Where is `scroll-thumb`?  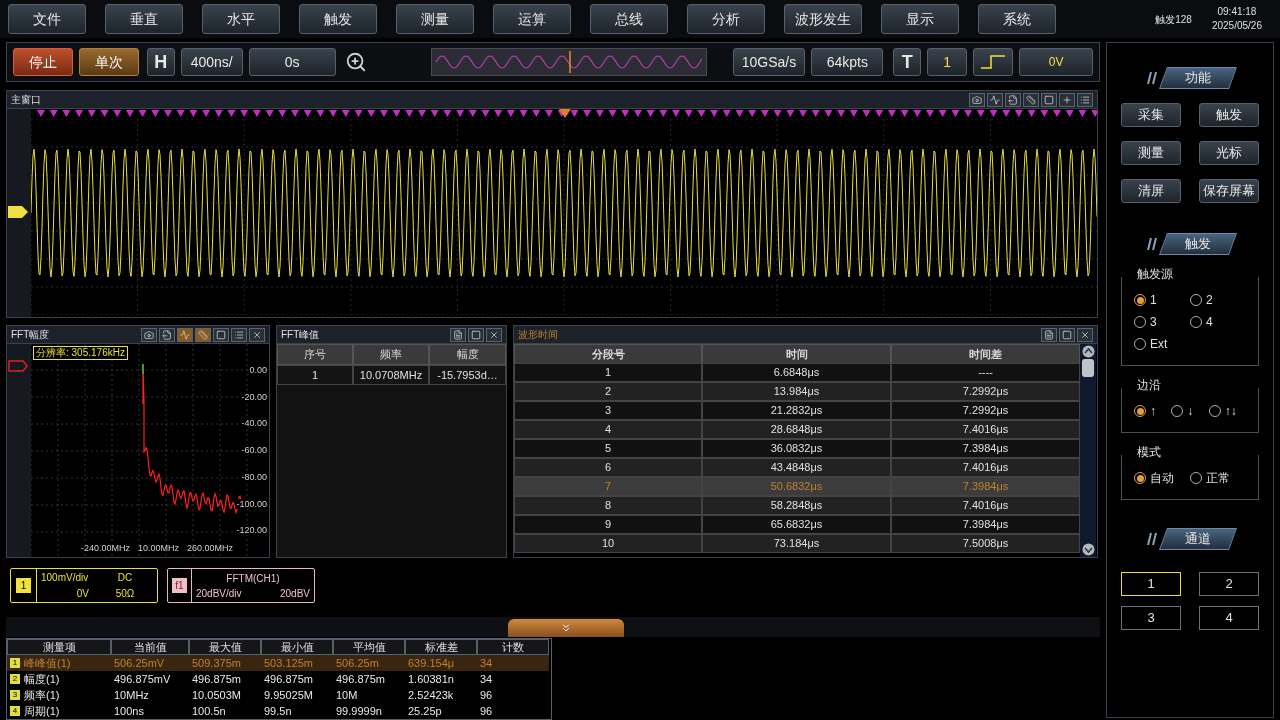
scroll-thumb is located at coordinates (1088, 368).